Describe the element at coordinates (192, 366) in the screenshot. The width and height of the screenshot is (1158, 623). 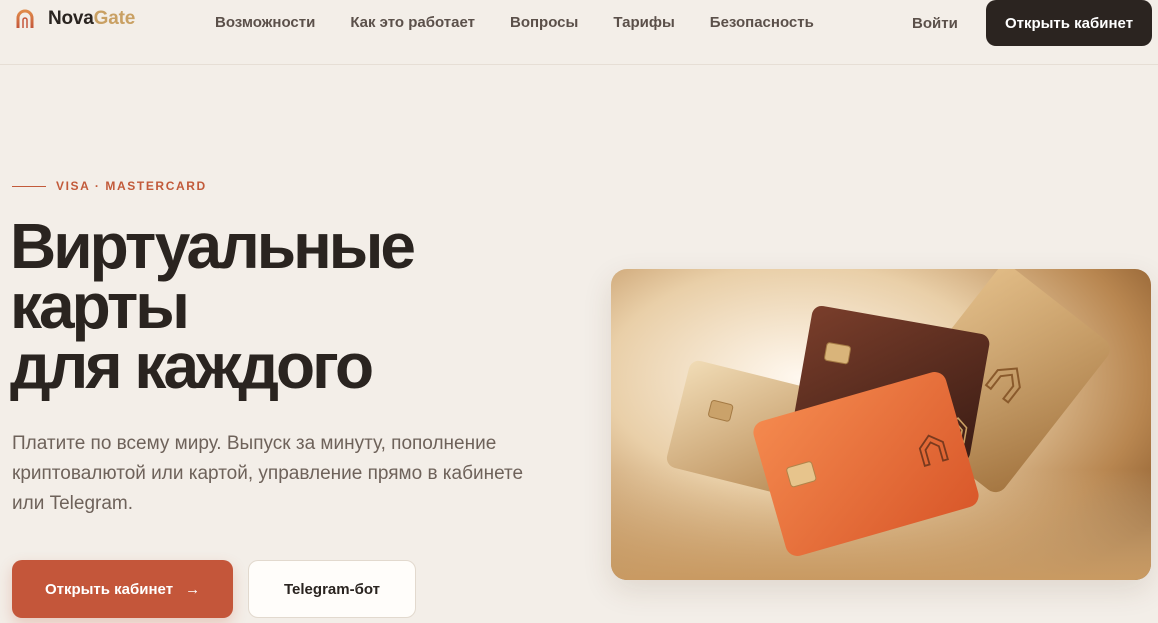
I see `hero-title-line-3: для каждого` at that location.